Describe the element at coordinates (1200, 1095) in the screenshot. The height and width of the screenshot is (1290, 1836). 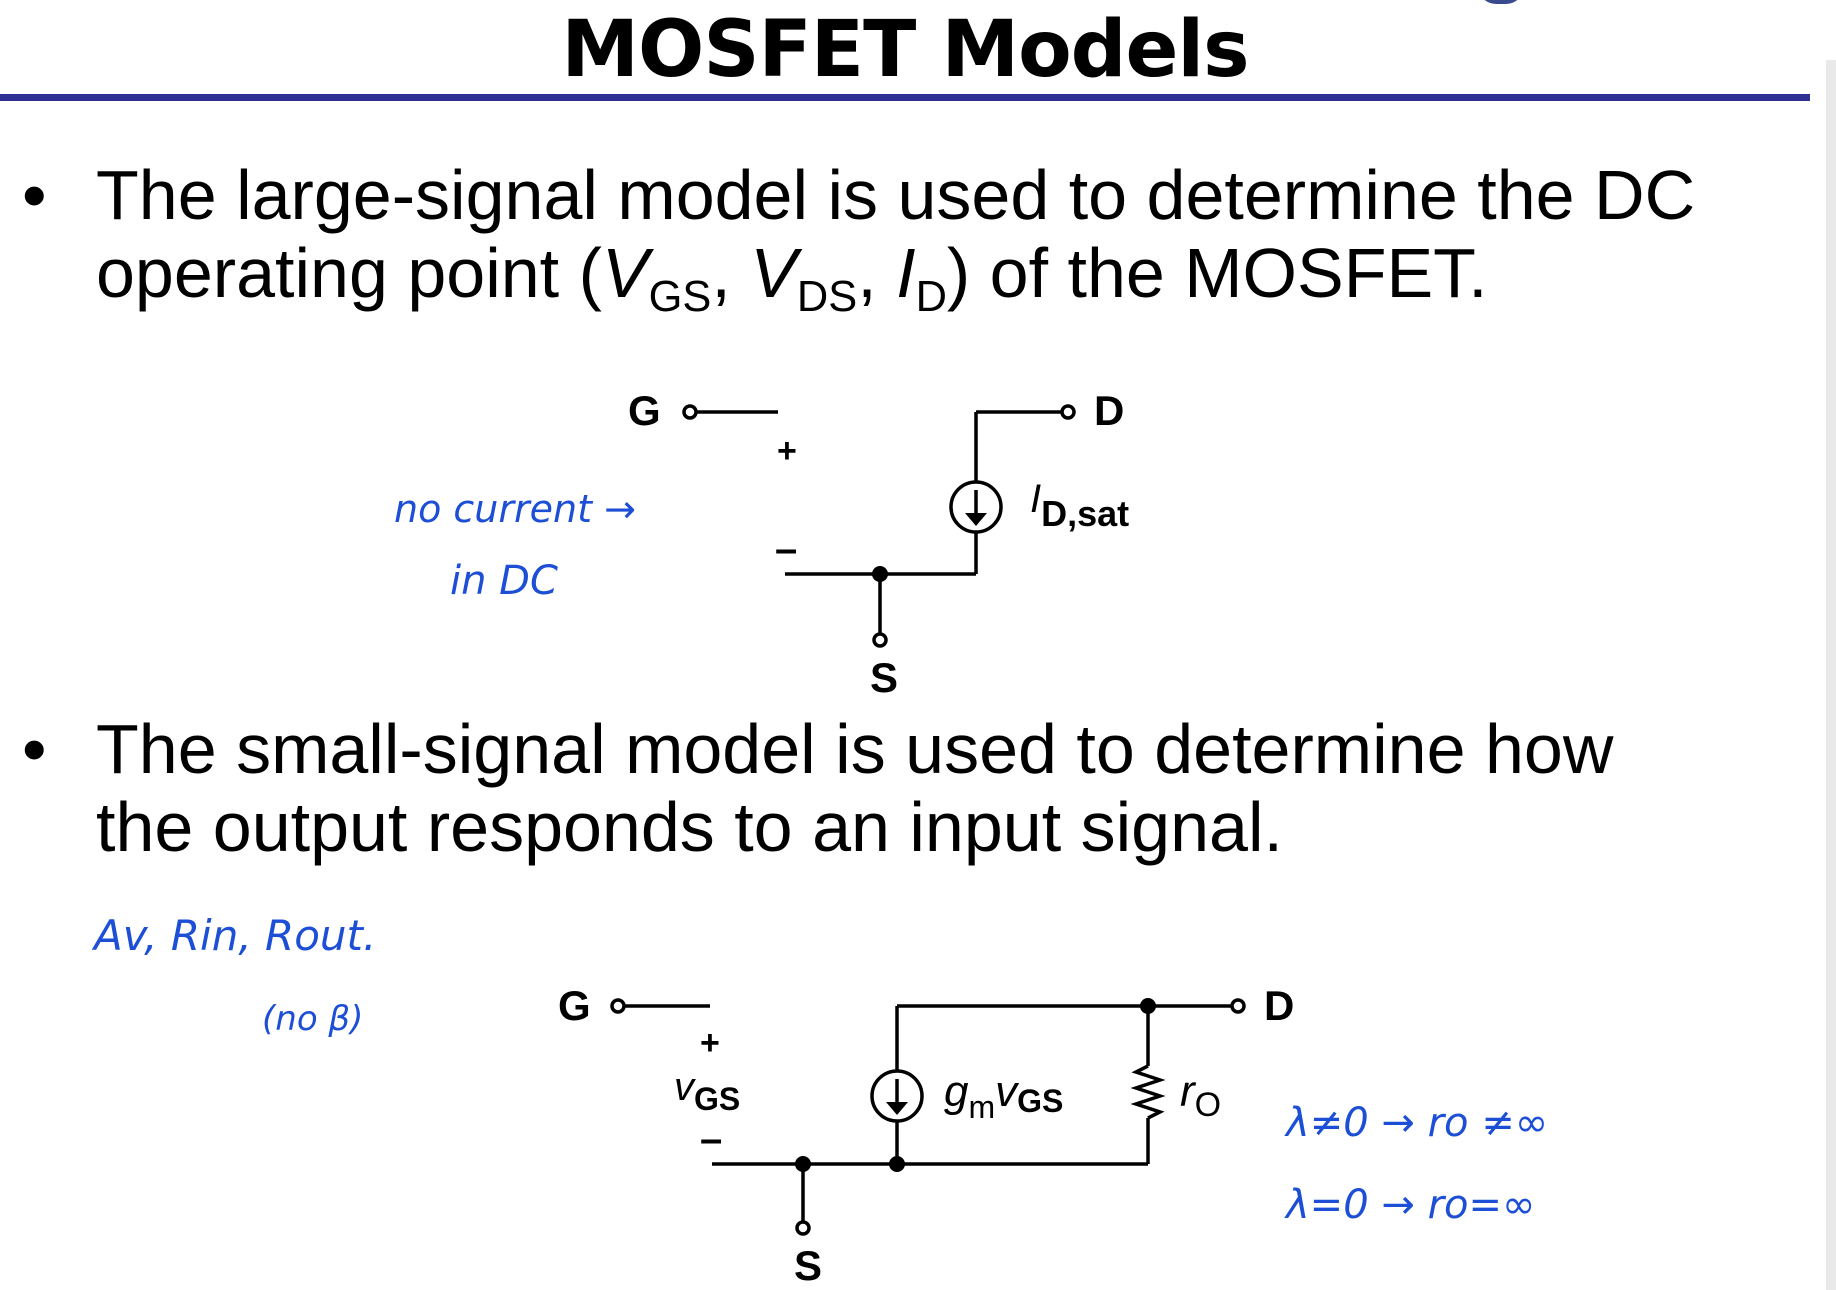
I see `ro-label: rO` at that location.